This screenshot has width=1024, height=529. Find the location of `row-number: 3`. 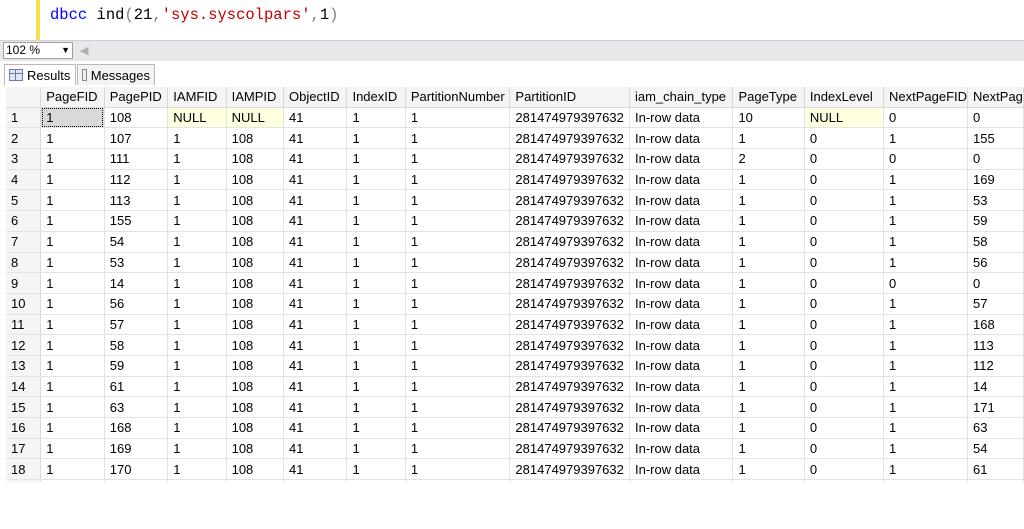

row-number: 3 is located at coordinates (24, 159).